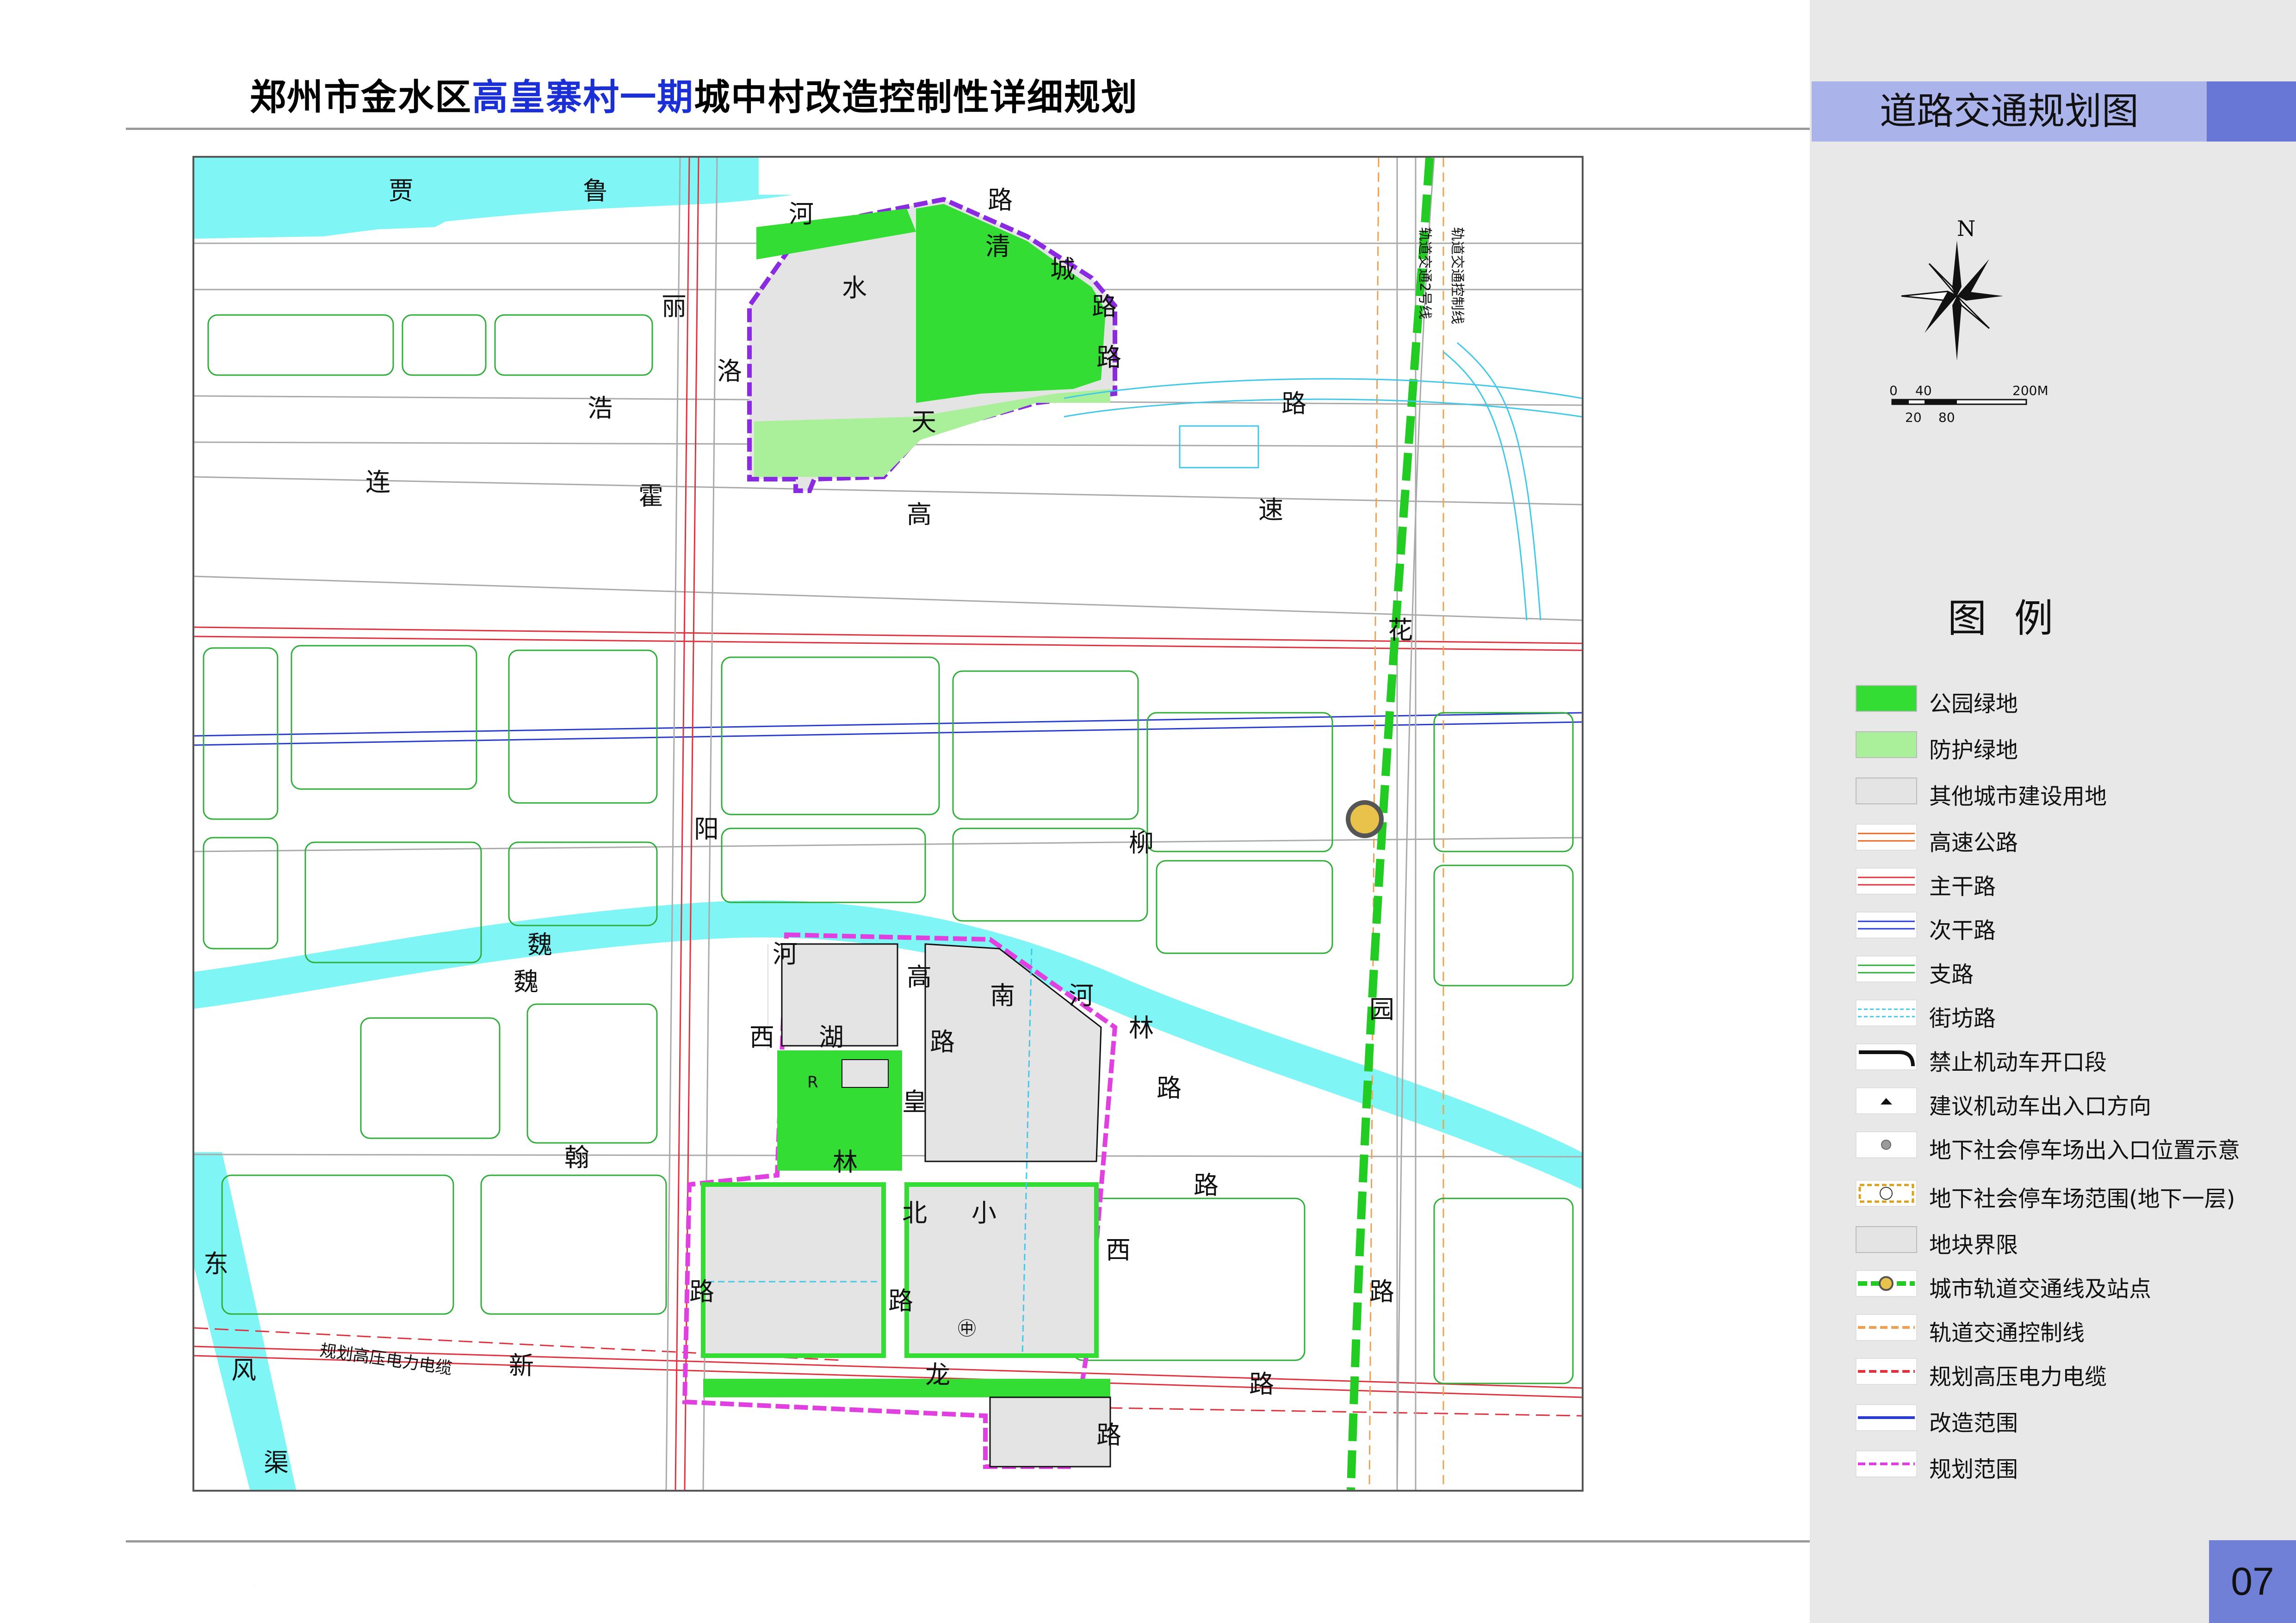 The height and width of the screenshot is (1623, 2296). What do you see at coordinates (914, 1102) in the screenshot?
I see `road-label-huang: 皇` at bounding box center [914, 1102].